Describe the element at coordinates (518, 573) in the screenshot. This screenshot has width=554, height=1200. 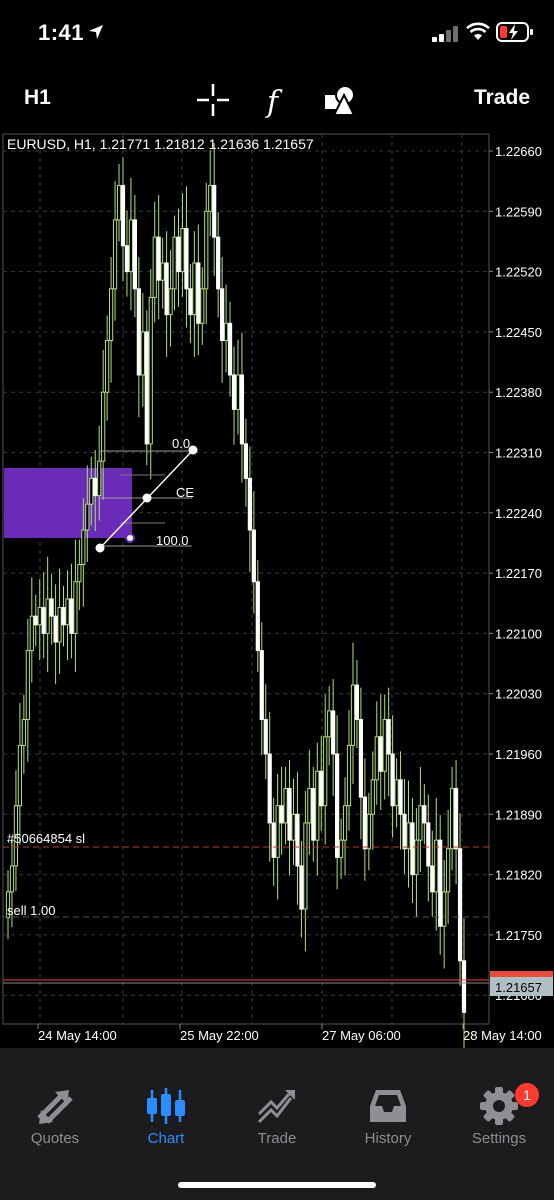
I see `price-tick-label: 1.22170` at that location.